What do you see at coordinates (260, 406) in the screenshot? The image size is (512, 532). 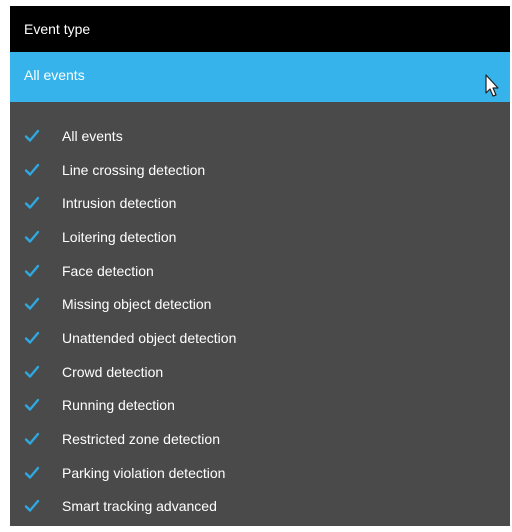 I see `event-option-item: Running detection` at bounding box center [260, 406].